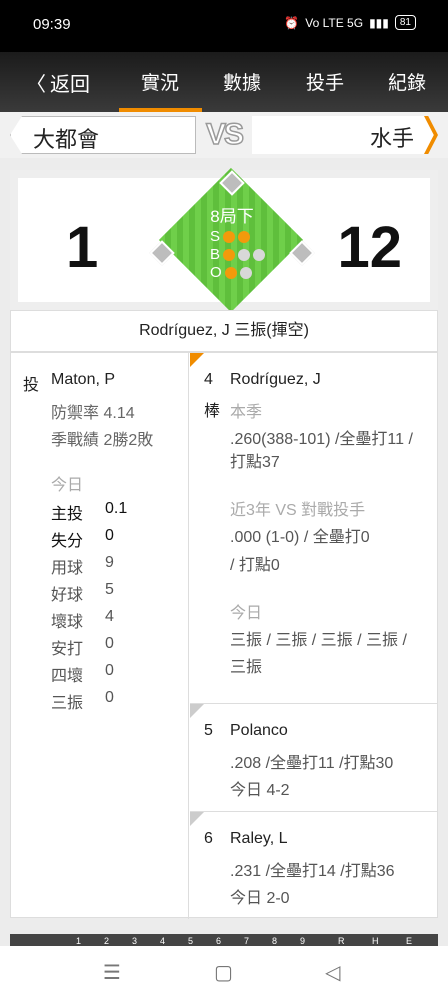 This screenshot has height=1000, width=448. Describe the element at coordinates (67, 676) in the screenshot. I see `stat-key: 四壞` at that location.